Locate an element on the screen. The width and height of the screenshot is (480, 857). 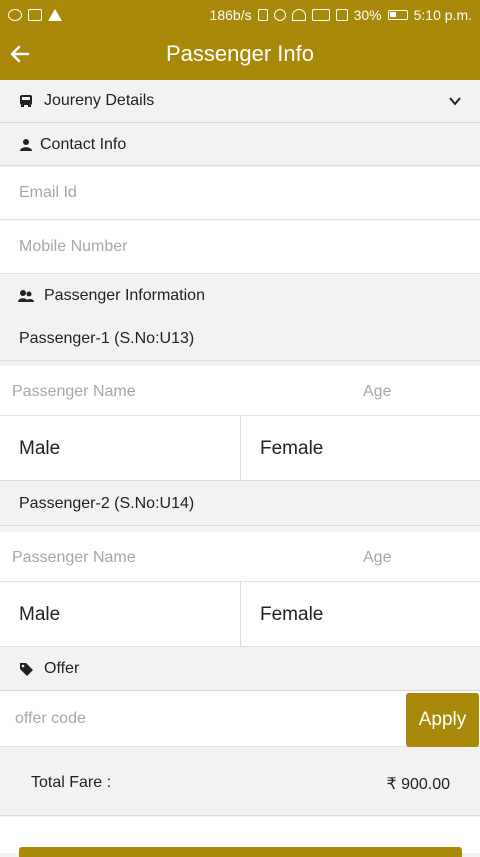
passenger-1-male-option: Male is located at coordinates (120, 448).